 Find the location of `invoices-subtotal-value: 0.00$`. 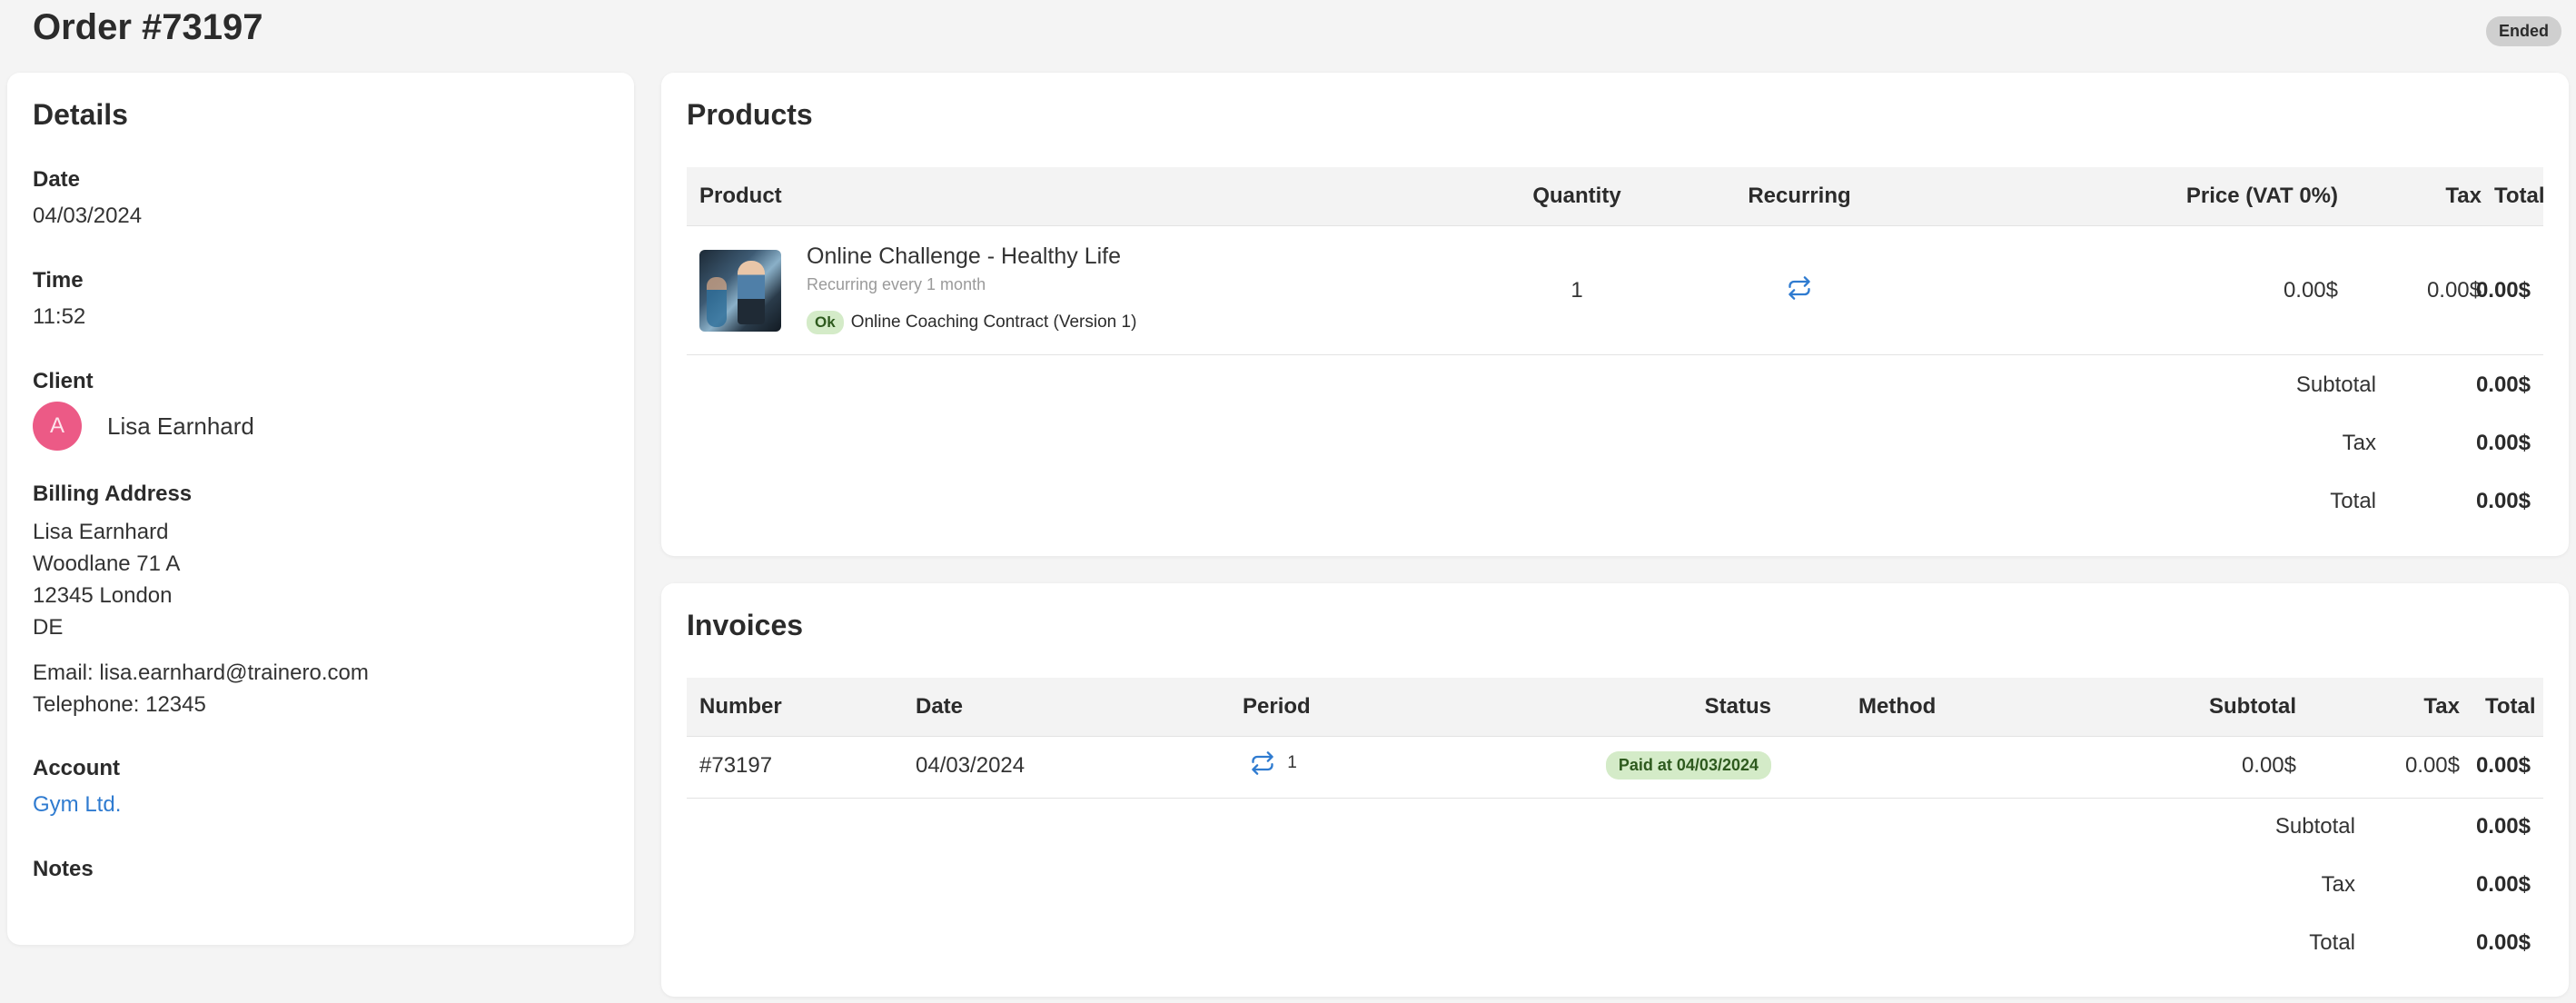

invoices-subtotal-value: 0.00$ is located at coordinates (2503, 826).